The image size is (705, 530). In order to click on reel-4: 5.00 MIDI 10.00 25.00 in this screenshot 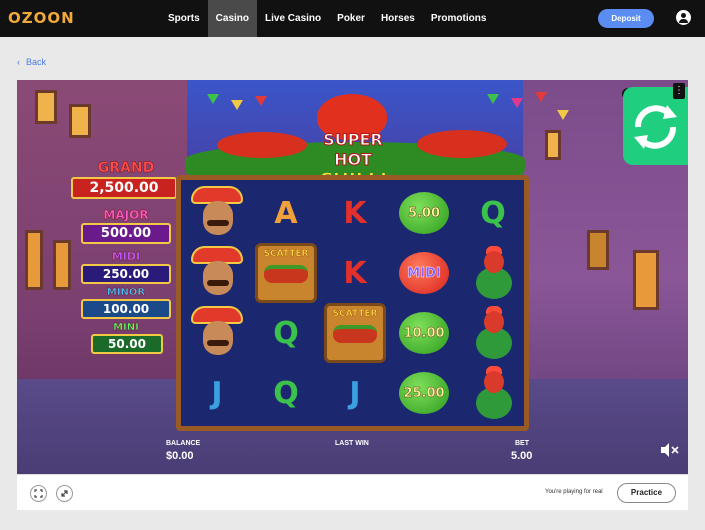, I will do `click(424, 303)`.